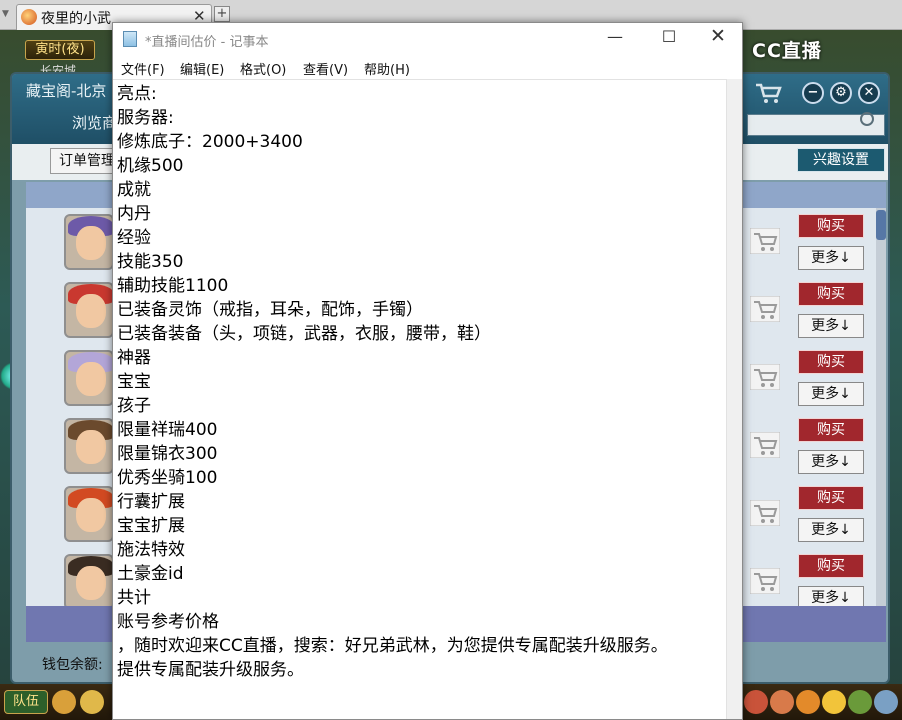 Image resolution: width=902 pixels, height=720 pixels. Describe the element at coordinates (886, 702) in the screenshot. I see `system-icon` at that location.